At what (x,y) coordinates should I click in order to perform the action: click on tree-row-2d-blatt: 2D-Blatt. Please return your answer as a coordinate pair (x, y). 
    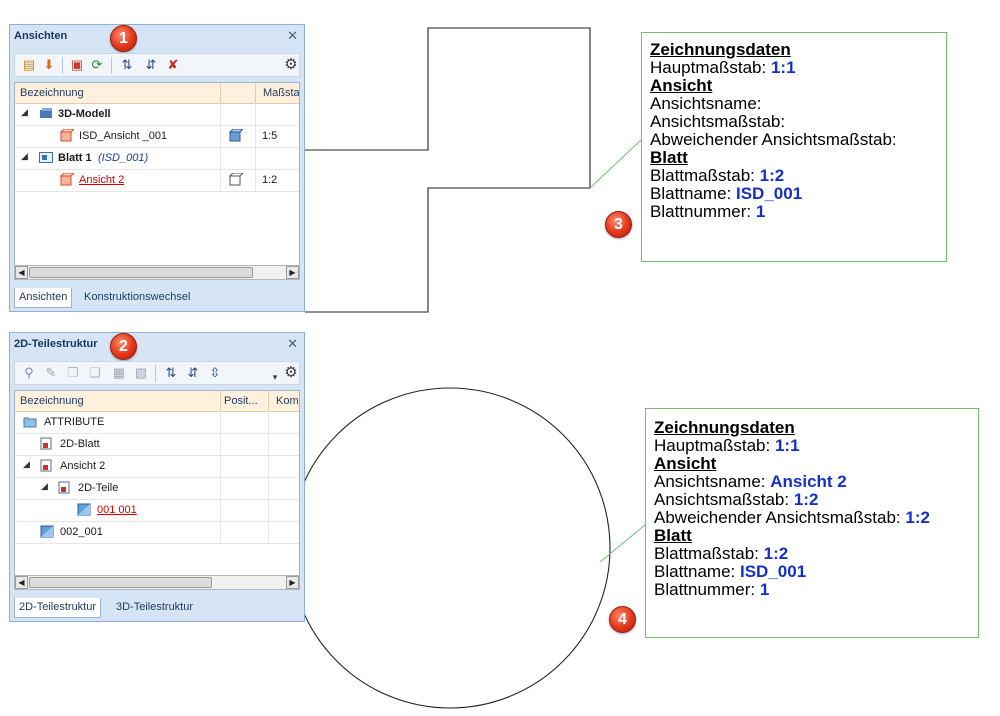
    Looking at the image, I should click on (157, 444).